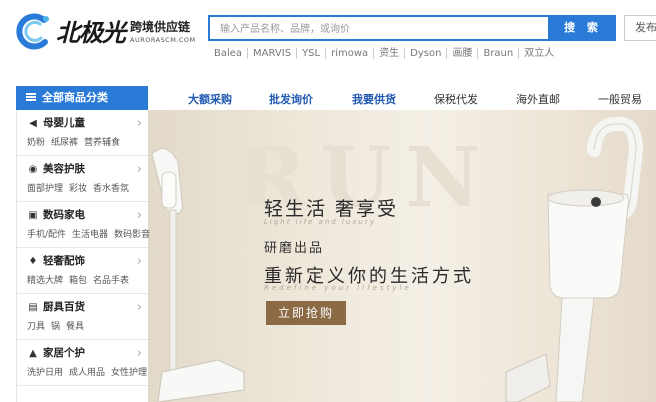 This screenshot has width=656, height=402. What do you see at coordinates (198, 275) in the screenshot?
I see `stick-vacuum-image` at bounding box center [198, 275].